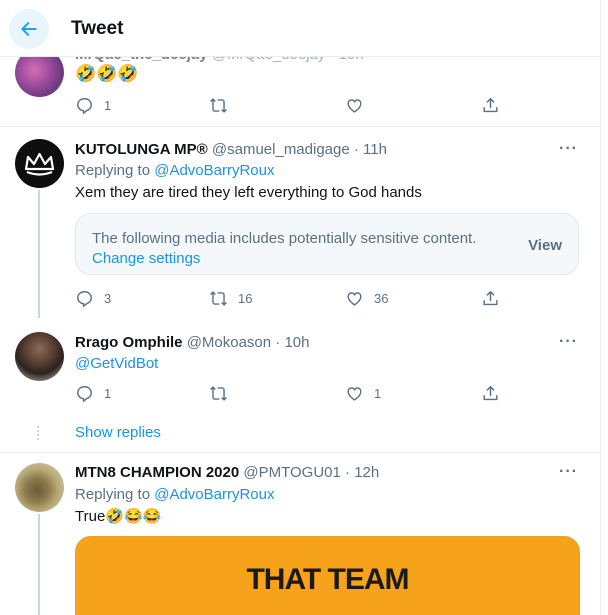 The width and height of the screenshot is (608, 615). Describe the element at coordinates (362, 472) in the screenshot. I see `tweet-time: · 12h` at that location.